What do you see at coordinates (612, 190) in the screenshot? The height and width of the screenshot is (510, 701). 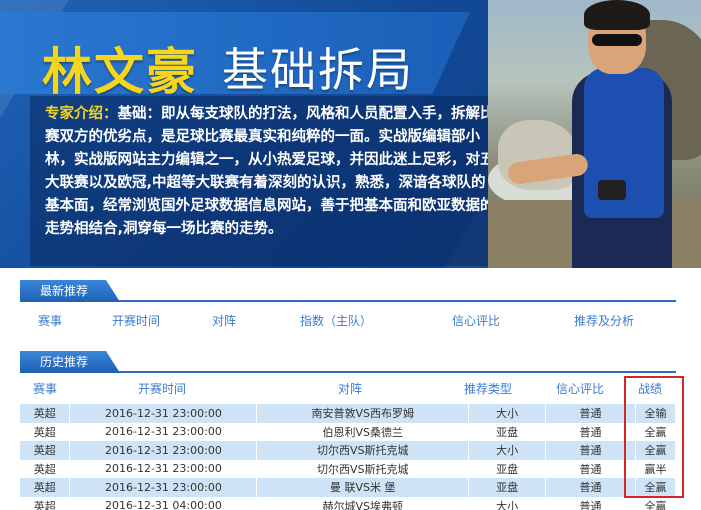 I see `camera-icon` at bounding box center [612, 190].